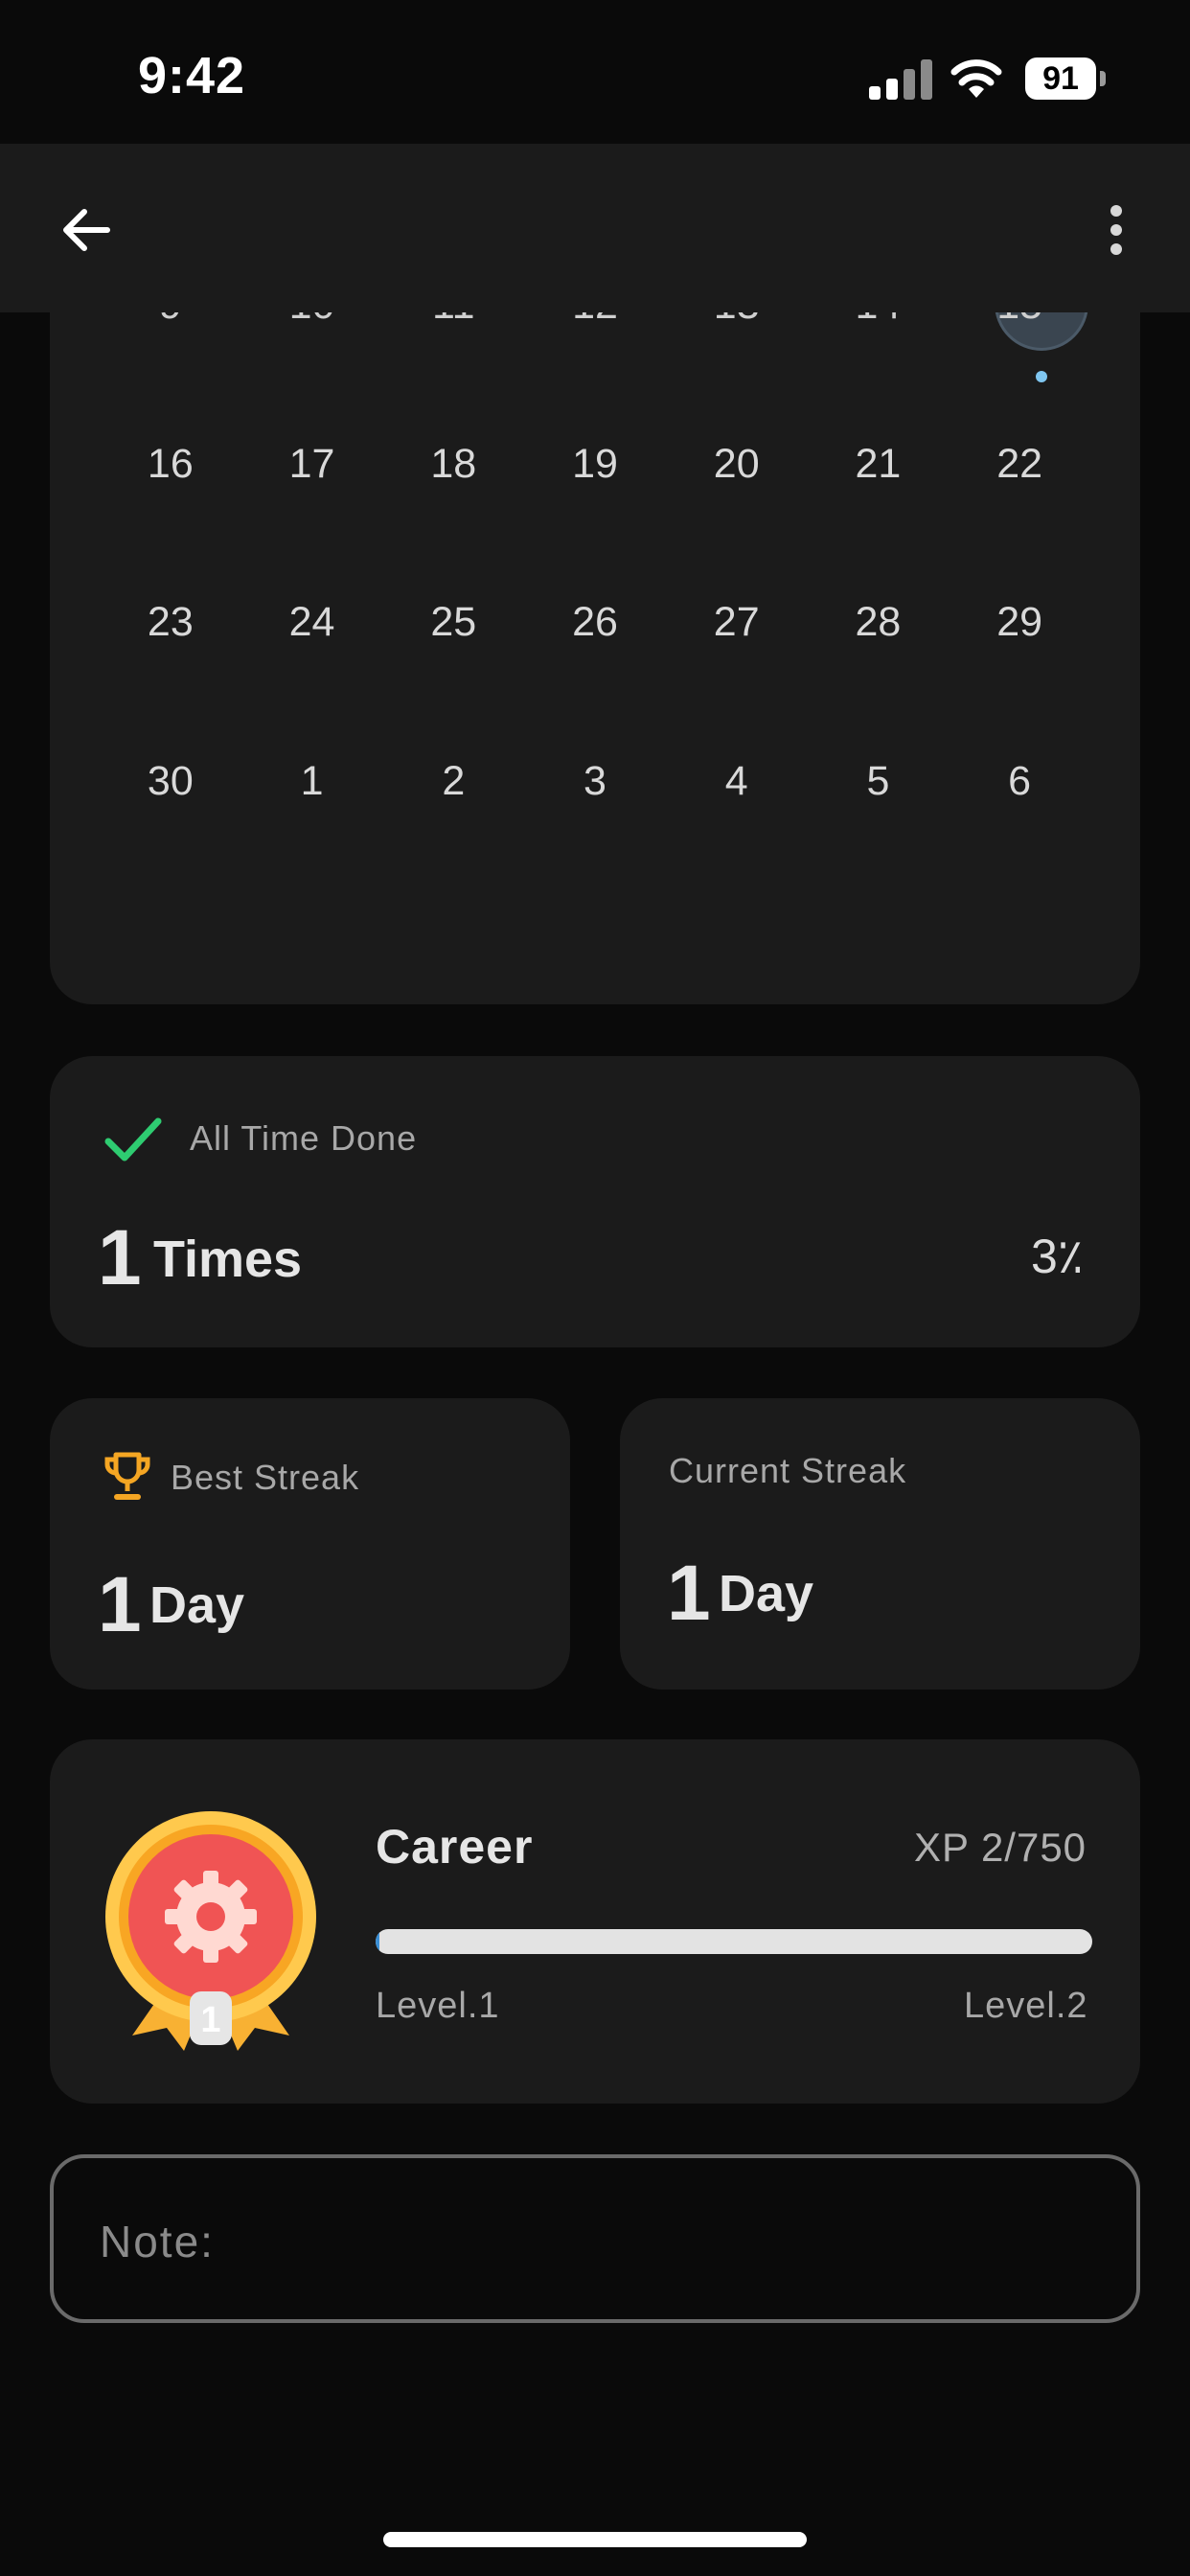  I want to click on xp-progress-fill, so click(378, 1941).